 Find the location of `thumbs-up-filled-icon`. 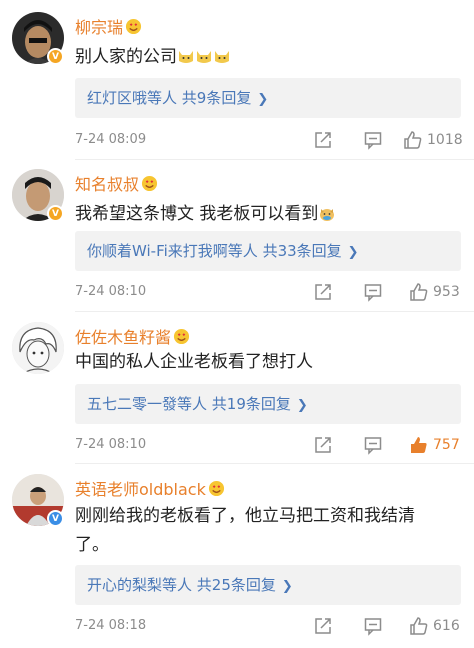

thumbs-up-filled-icon is located at coordinates (419, 445).